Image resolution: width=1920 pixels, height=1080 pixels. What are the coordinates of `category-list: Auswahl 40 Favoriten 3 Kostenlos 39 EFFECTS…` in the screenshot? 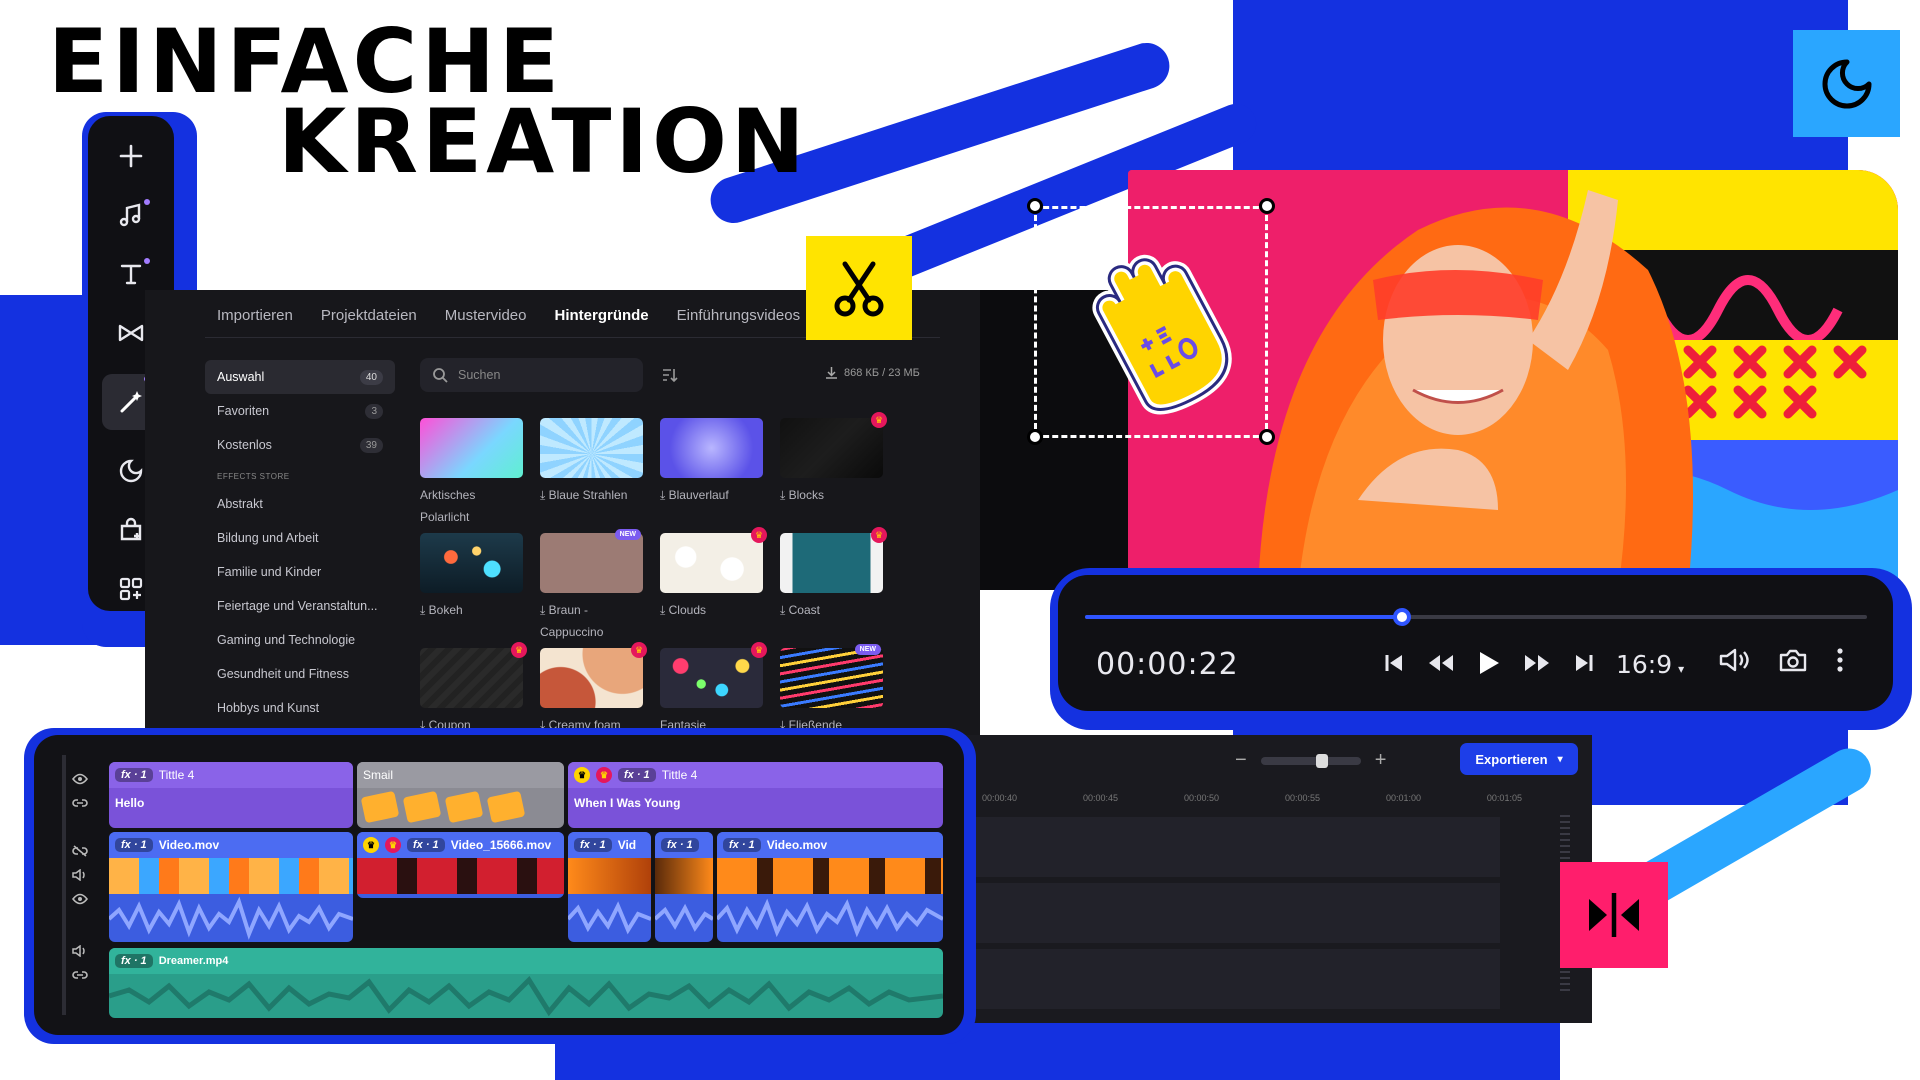 It's located at (300, 542).